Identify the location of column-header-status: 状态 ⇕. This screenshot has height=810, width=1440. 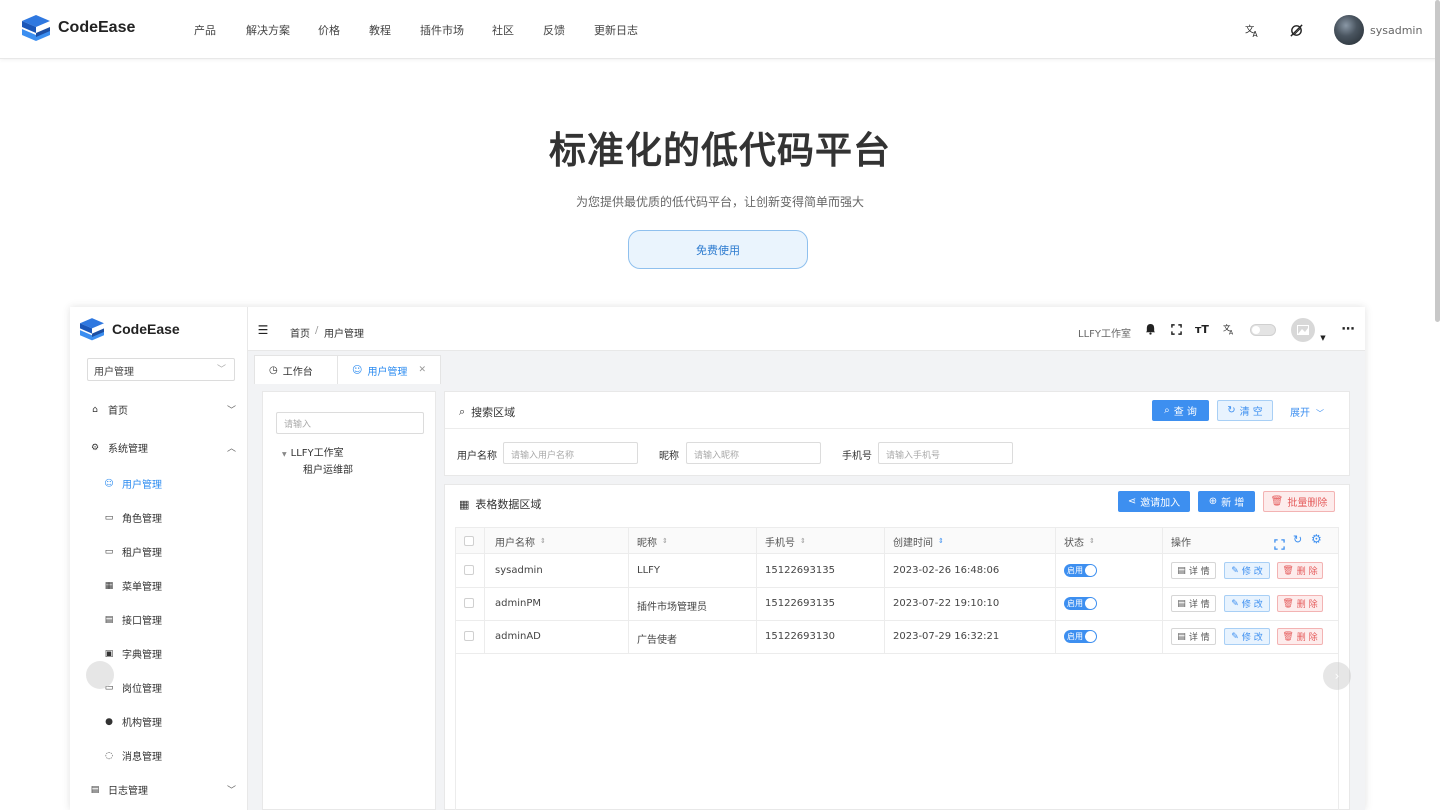
(1079, 541).